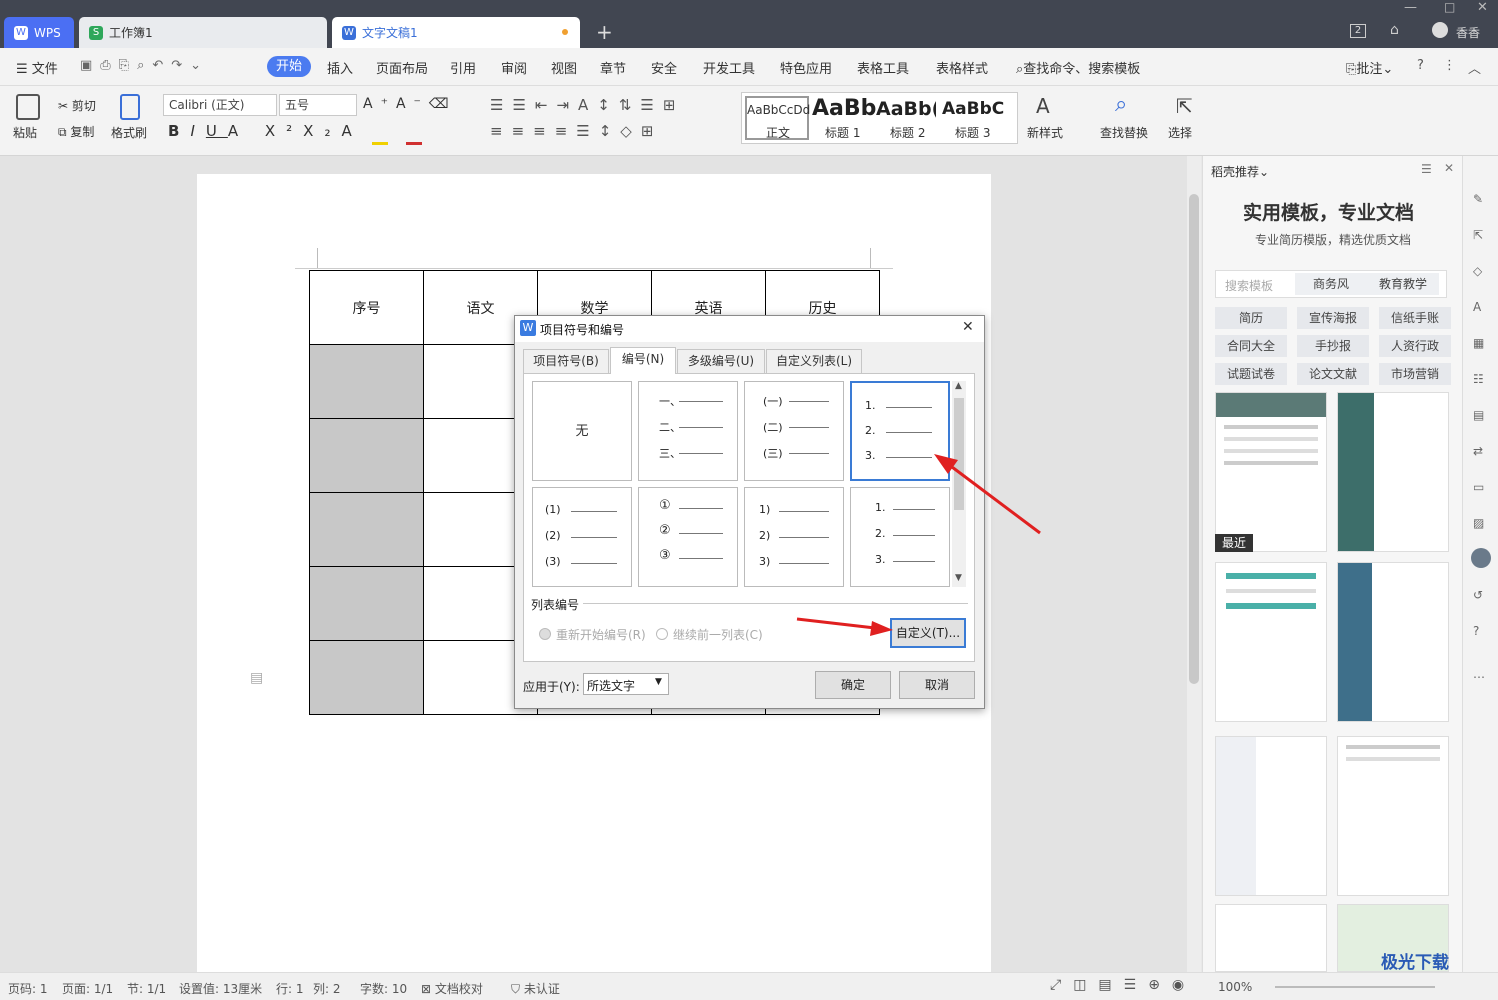 The height and width of the screenshot is (1000, 1498). I want to click on arrow-to-selected-style, so click(994, 498).